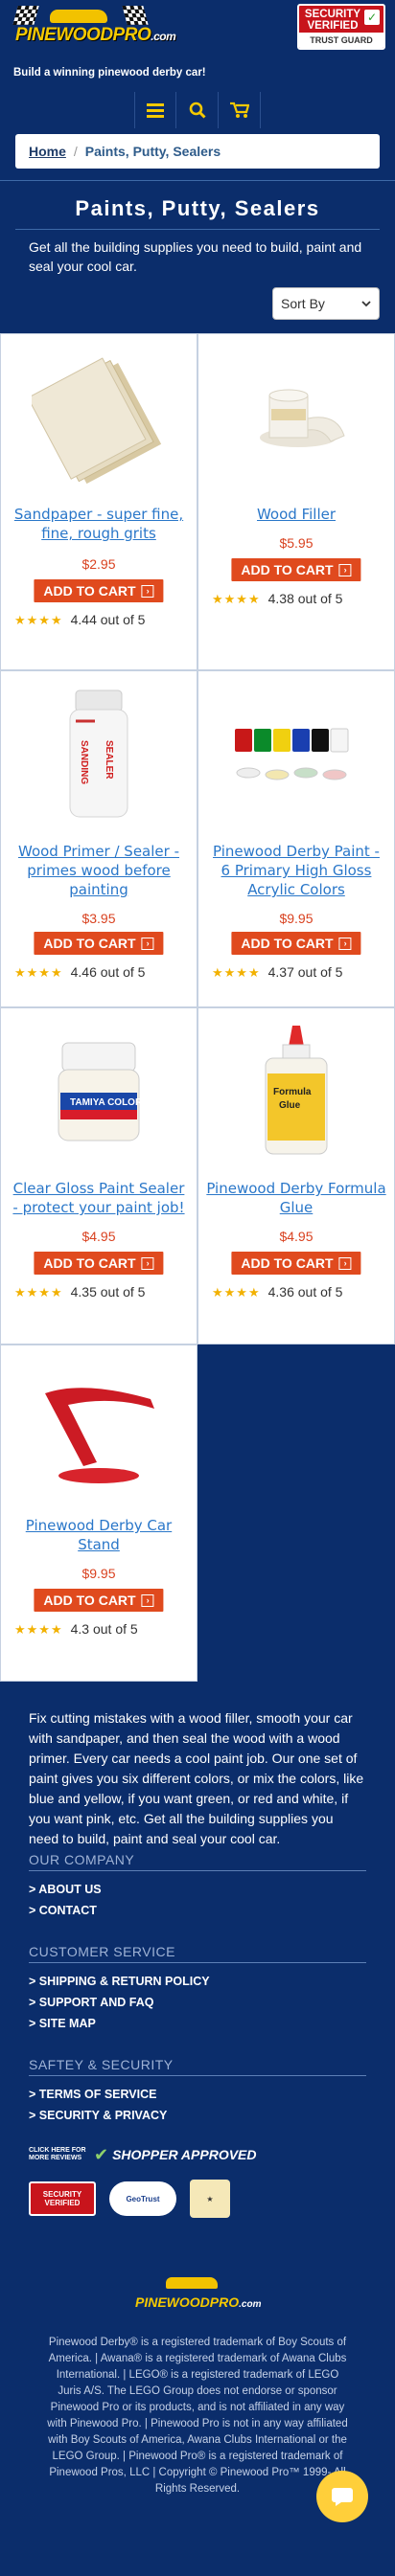  I want to click on geotrust-badge: GeoTrust, so click(143, 2198).